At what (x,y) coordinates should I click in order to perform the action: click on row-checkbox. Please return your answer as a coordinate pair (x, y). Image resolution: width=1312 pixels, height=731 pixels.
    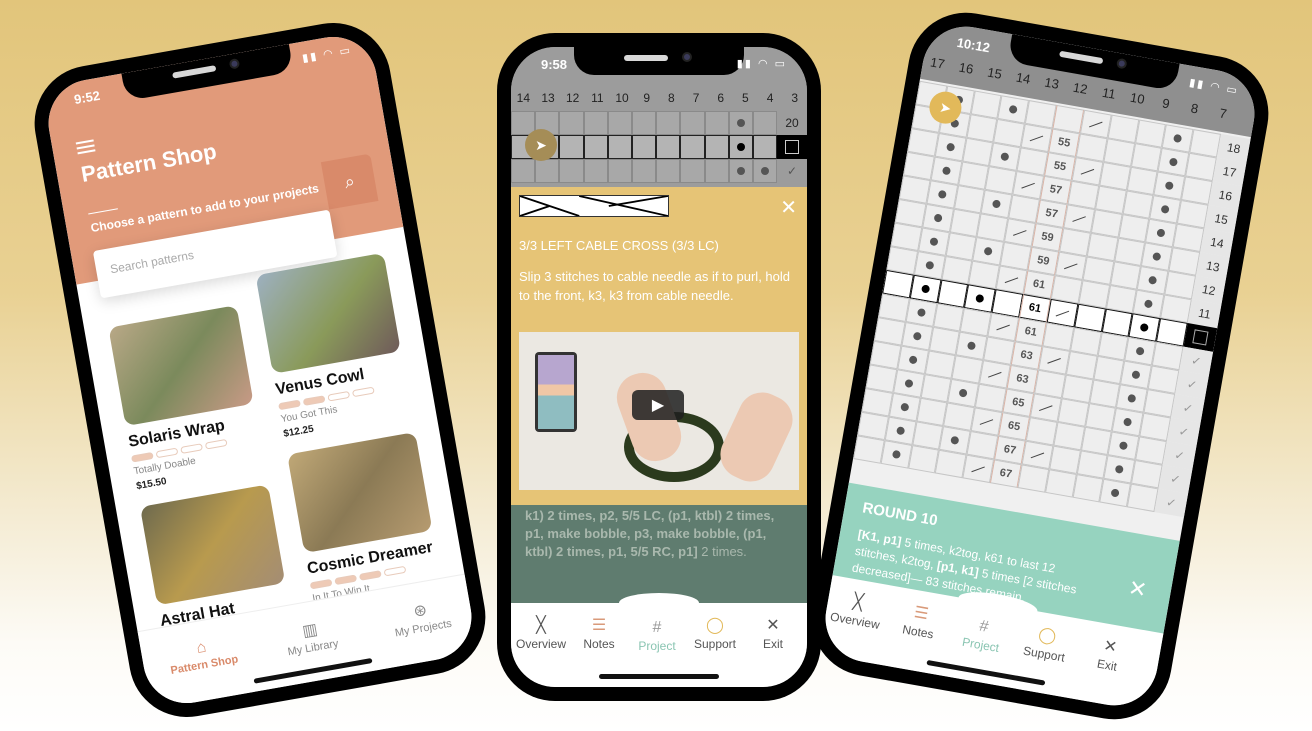
    Looking at the image, I should click on (792, 147).